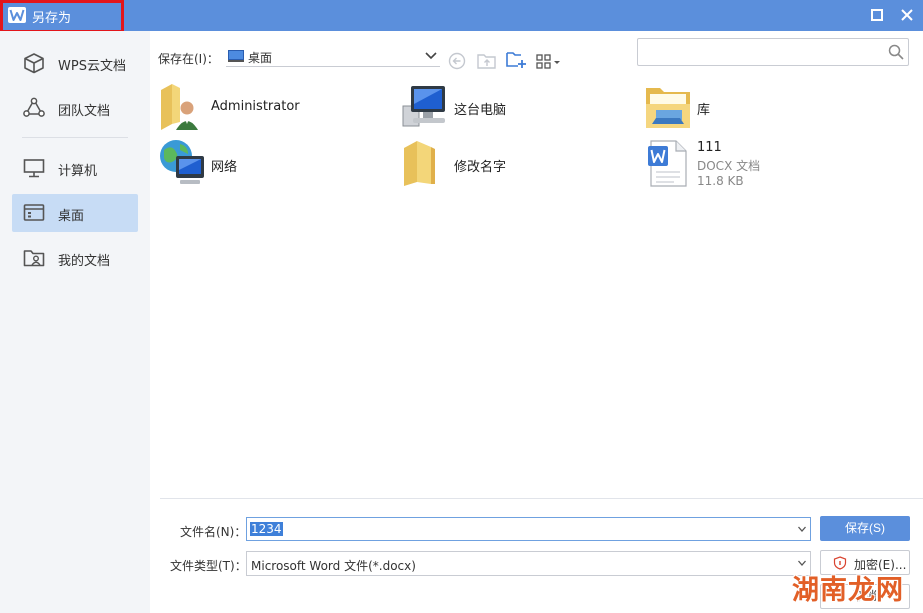  I want to click on save-button: 保存(S), so click(865, 528).